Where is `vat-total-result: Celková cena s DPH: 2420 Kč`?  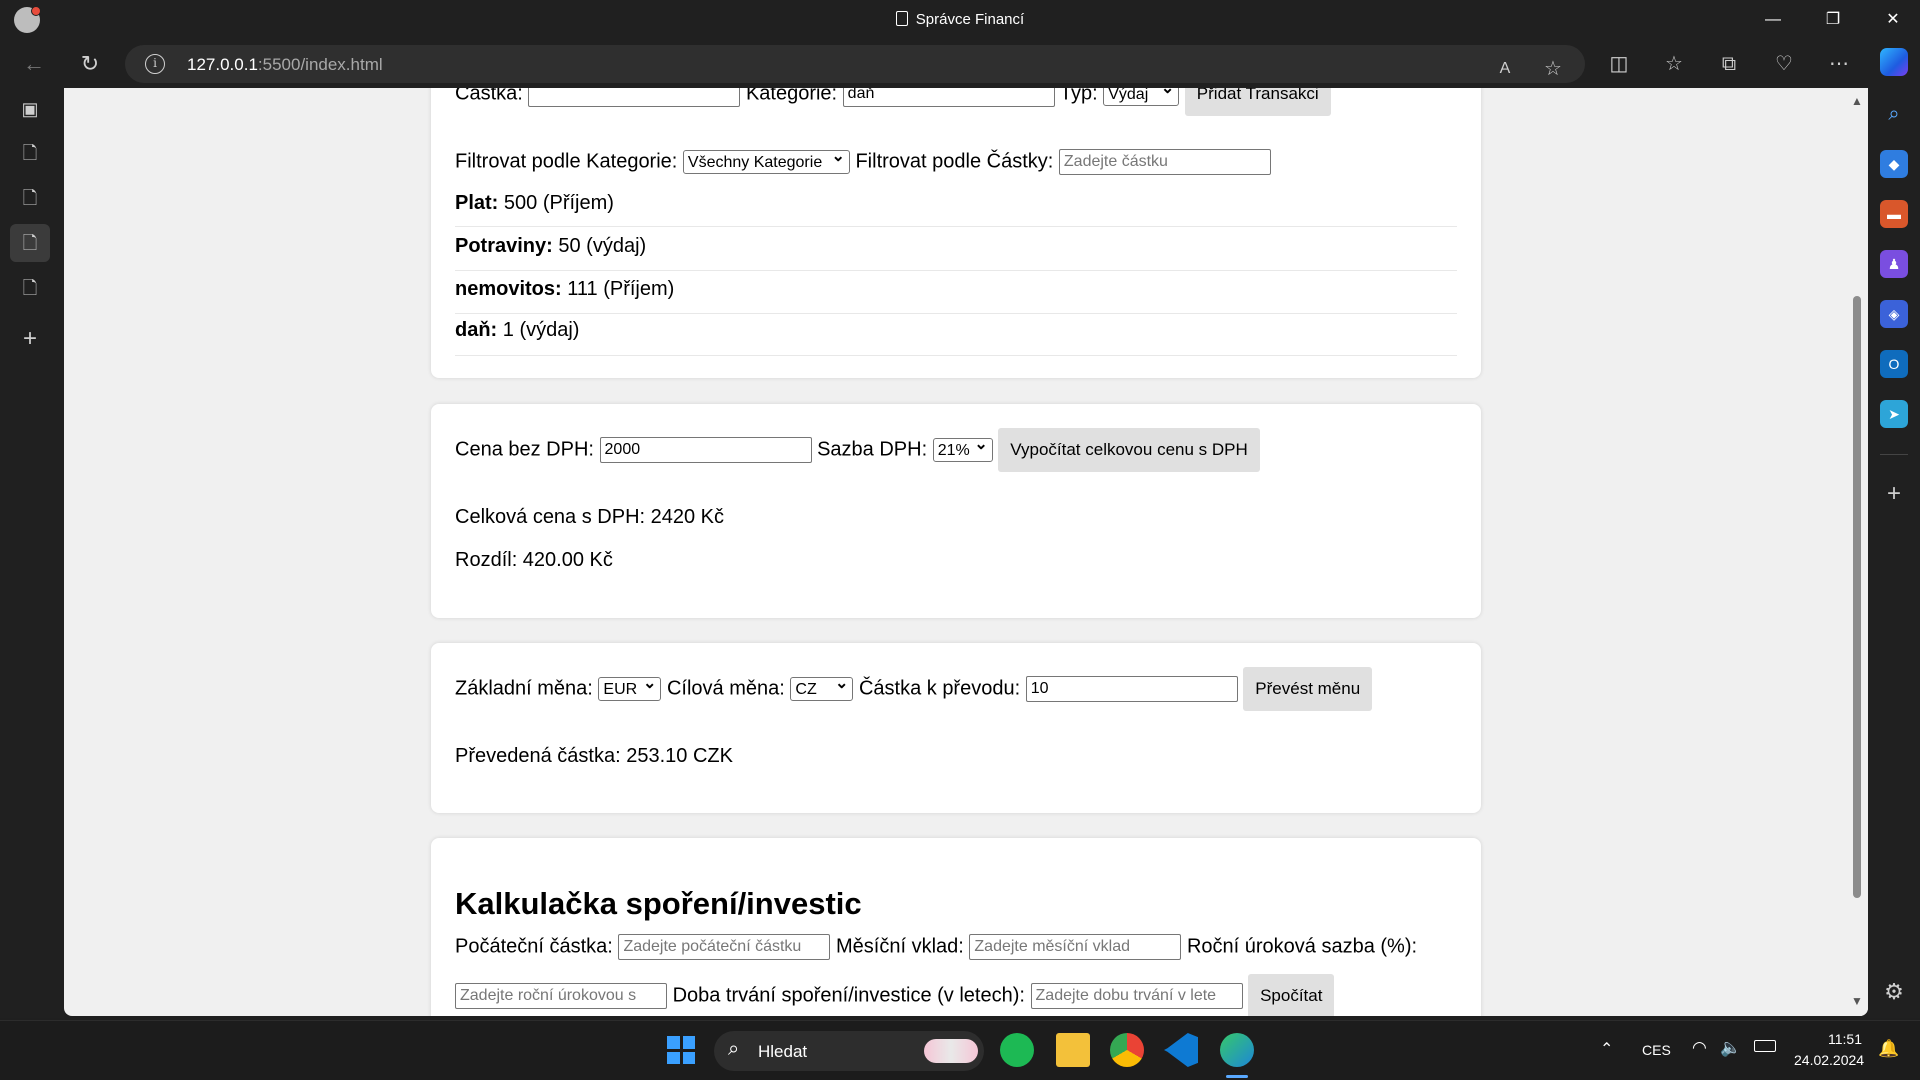 vat-total-result: Celková cena s DPH: 2420 Kč is located at coordinates (590, 517).